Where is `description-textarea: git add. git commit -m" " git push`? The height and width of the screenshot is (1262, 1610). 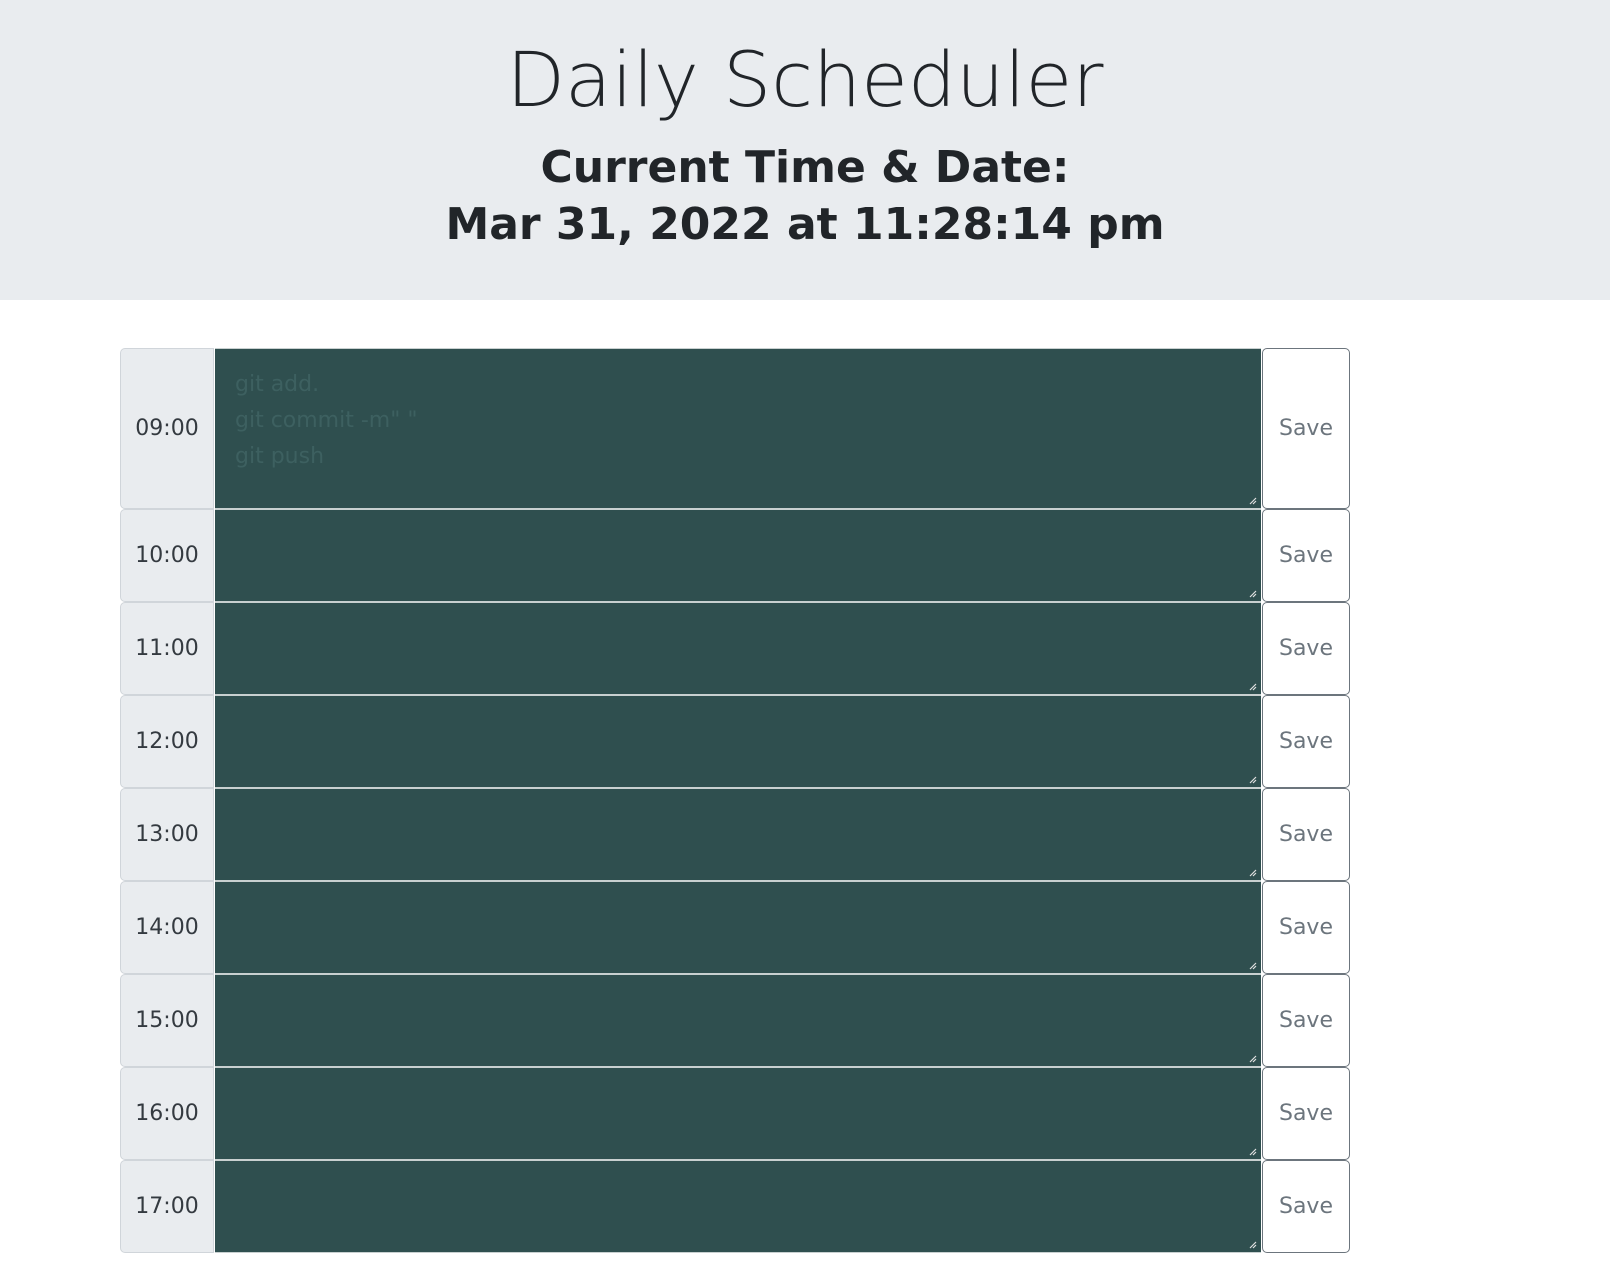 description-textarea: git add. git commit -m" " git push is located at coordinates (738, 428).